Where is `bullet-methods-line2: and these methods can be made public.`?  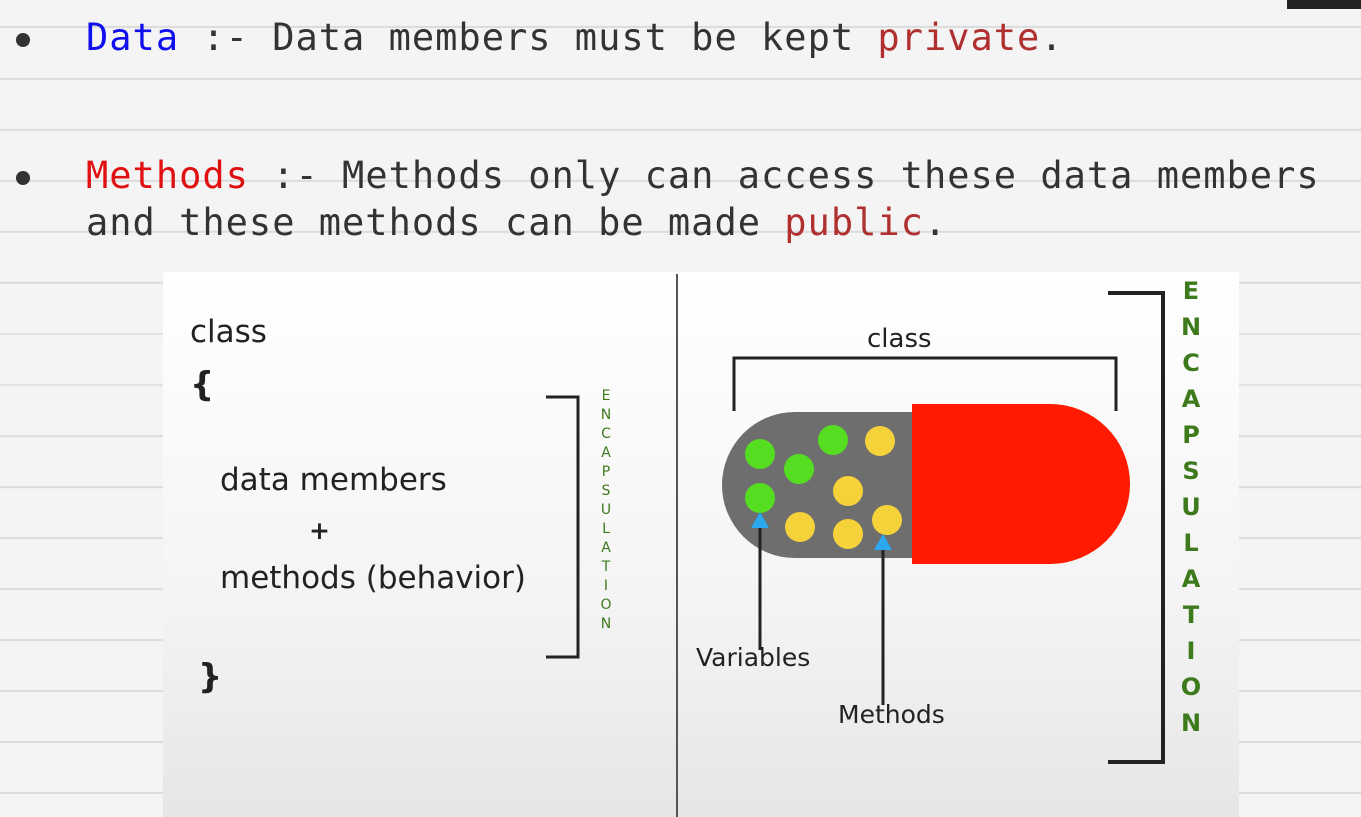 bullet-methods-line2: and these methods can be made public. is located at coordinates (516, 223).